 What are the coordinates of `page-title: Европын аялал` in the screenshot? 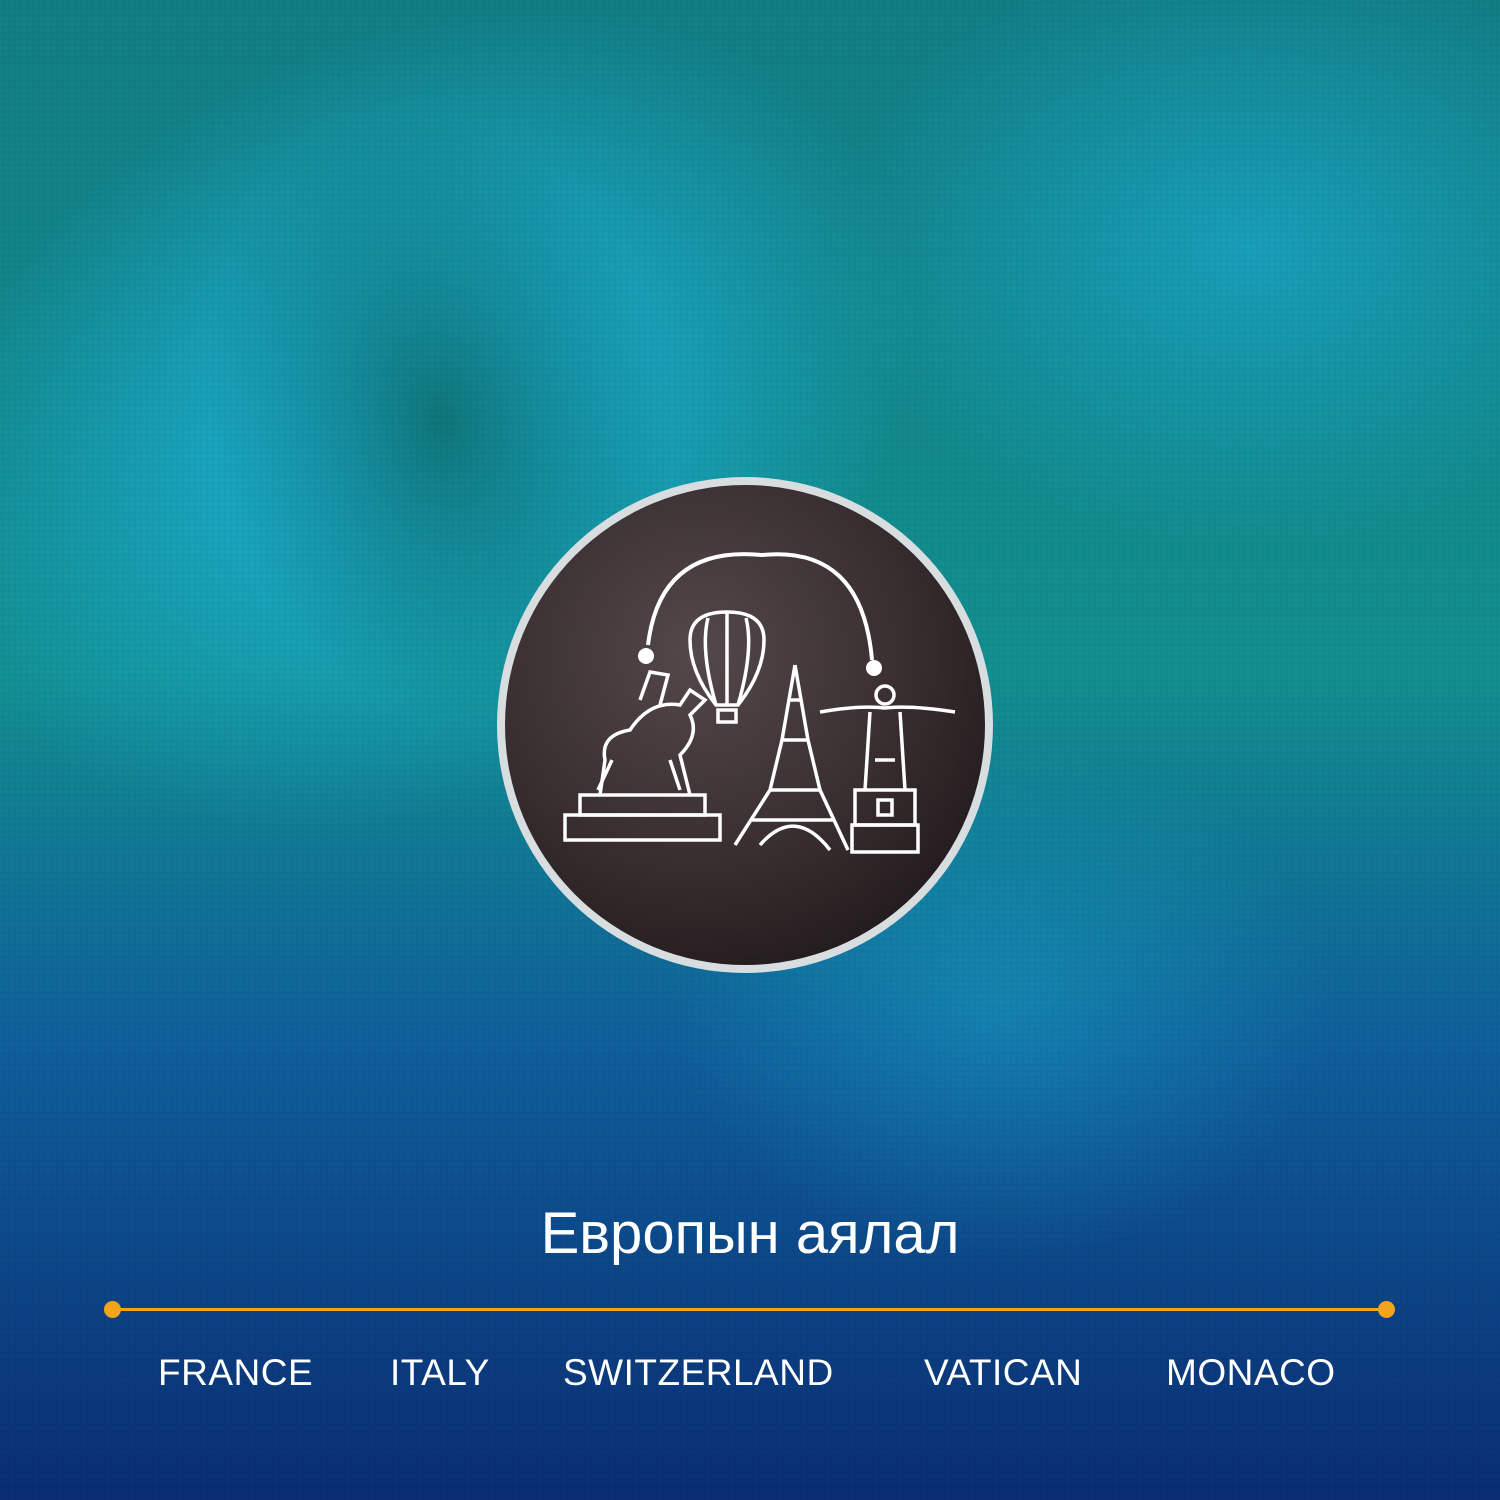 It's located at (750, 1233).